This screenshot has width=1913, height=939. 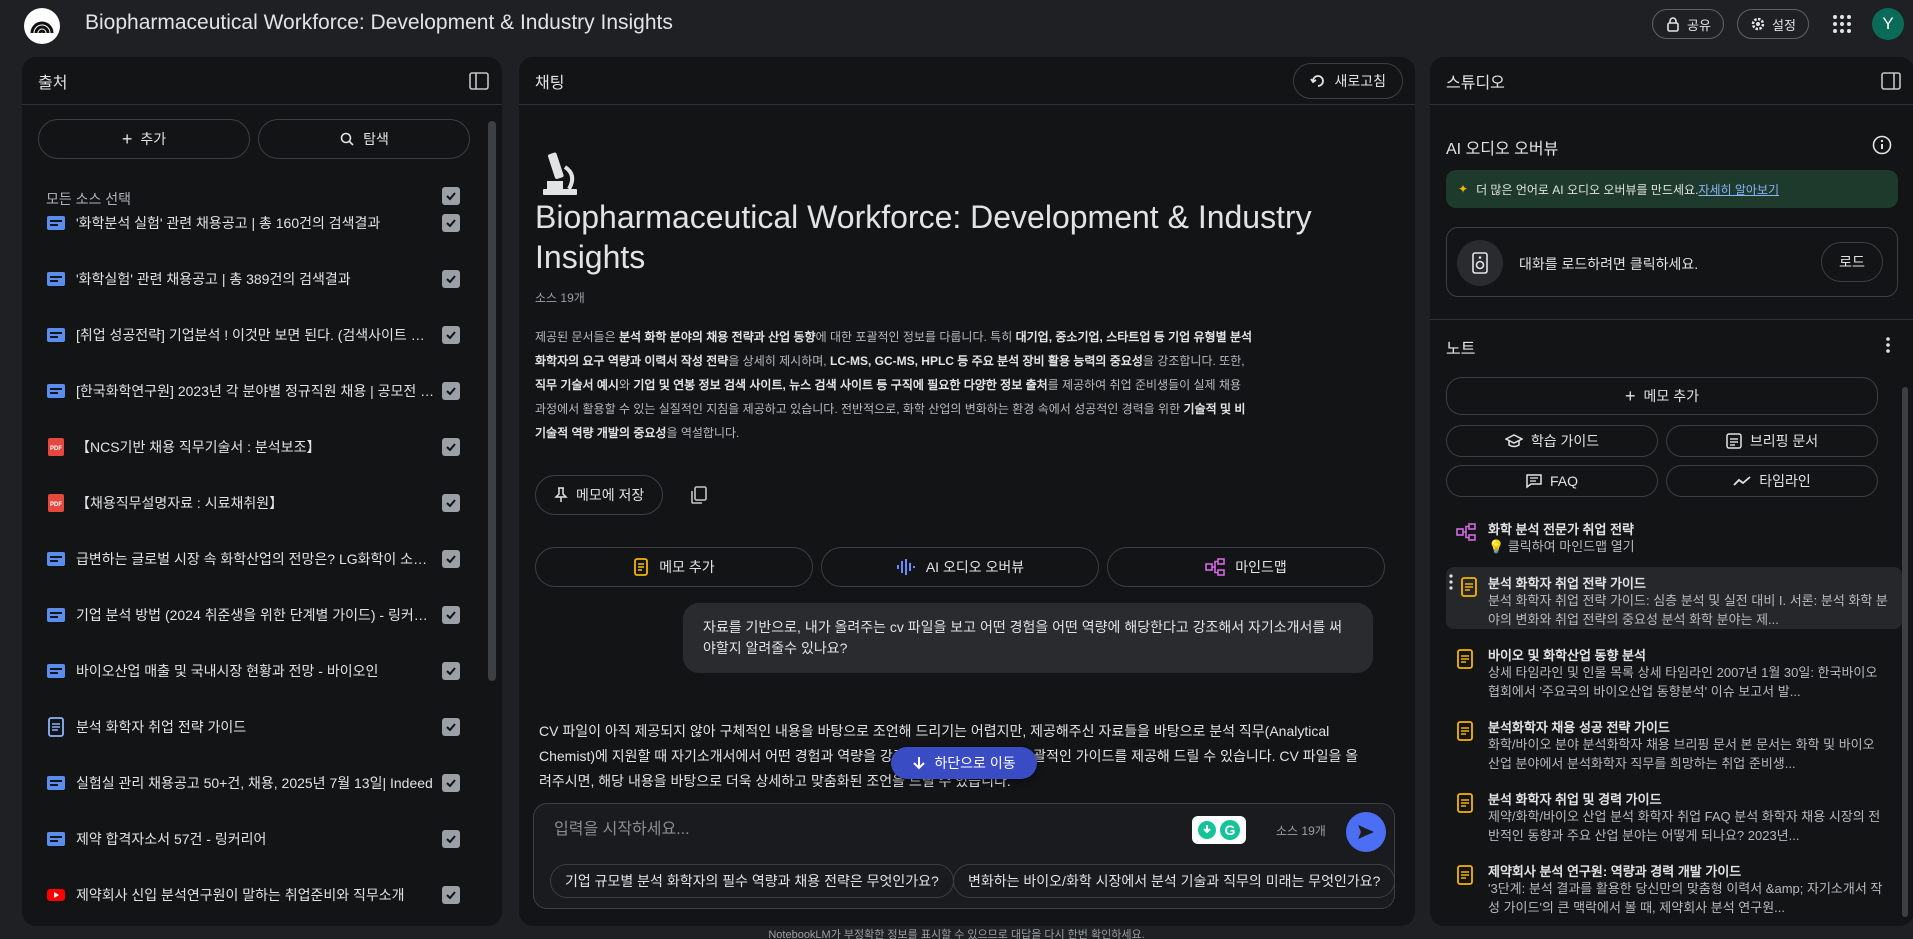 I want to click on study-guide-button: 학습 가이드, so click(x=1552, y=441).